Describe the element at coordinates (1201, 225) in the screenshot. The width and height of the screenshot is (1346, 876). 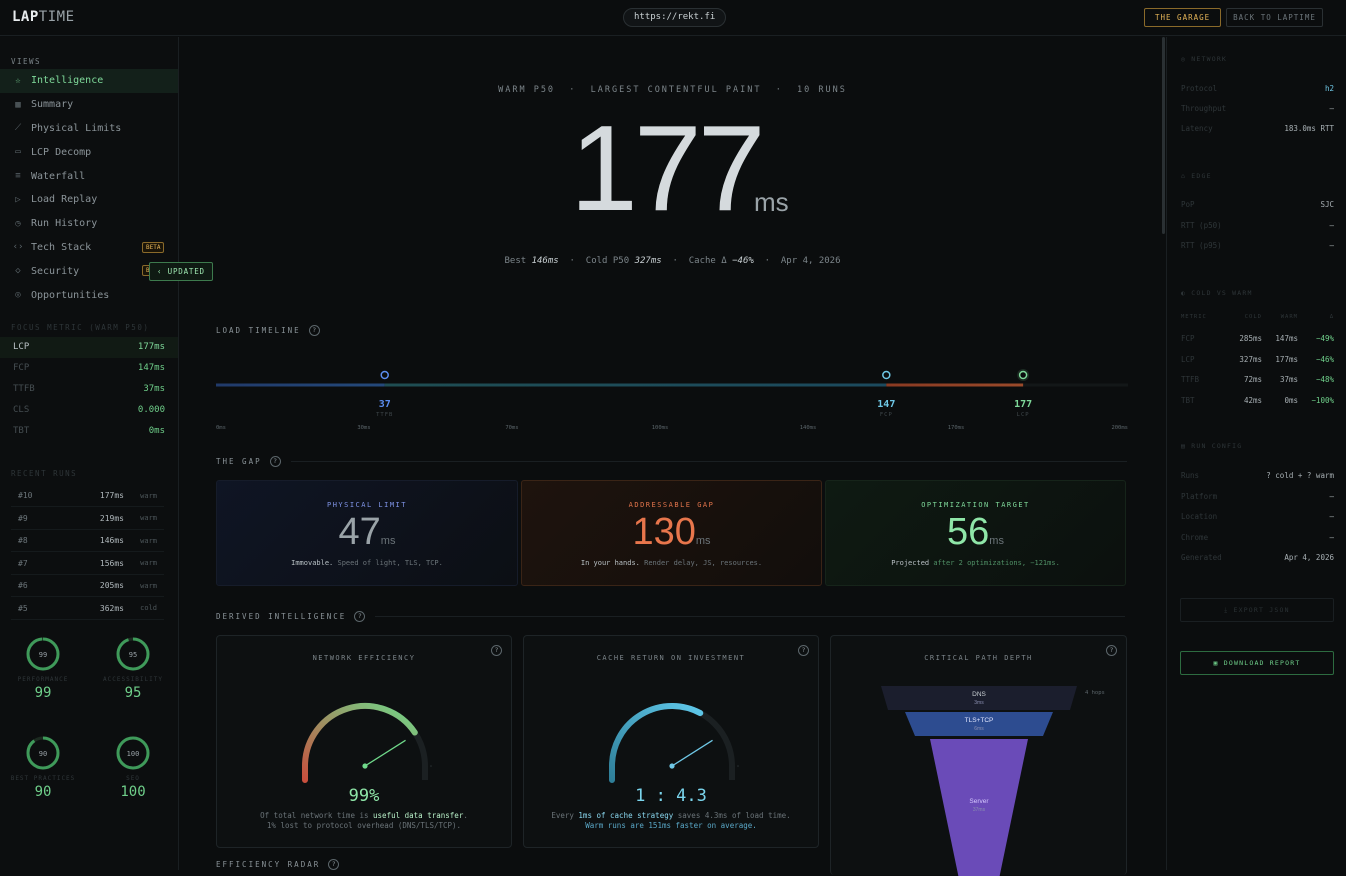
I see `kv-key: RTT (p50)` at that location.